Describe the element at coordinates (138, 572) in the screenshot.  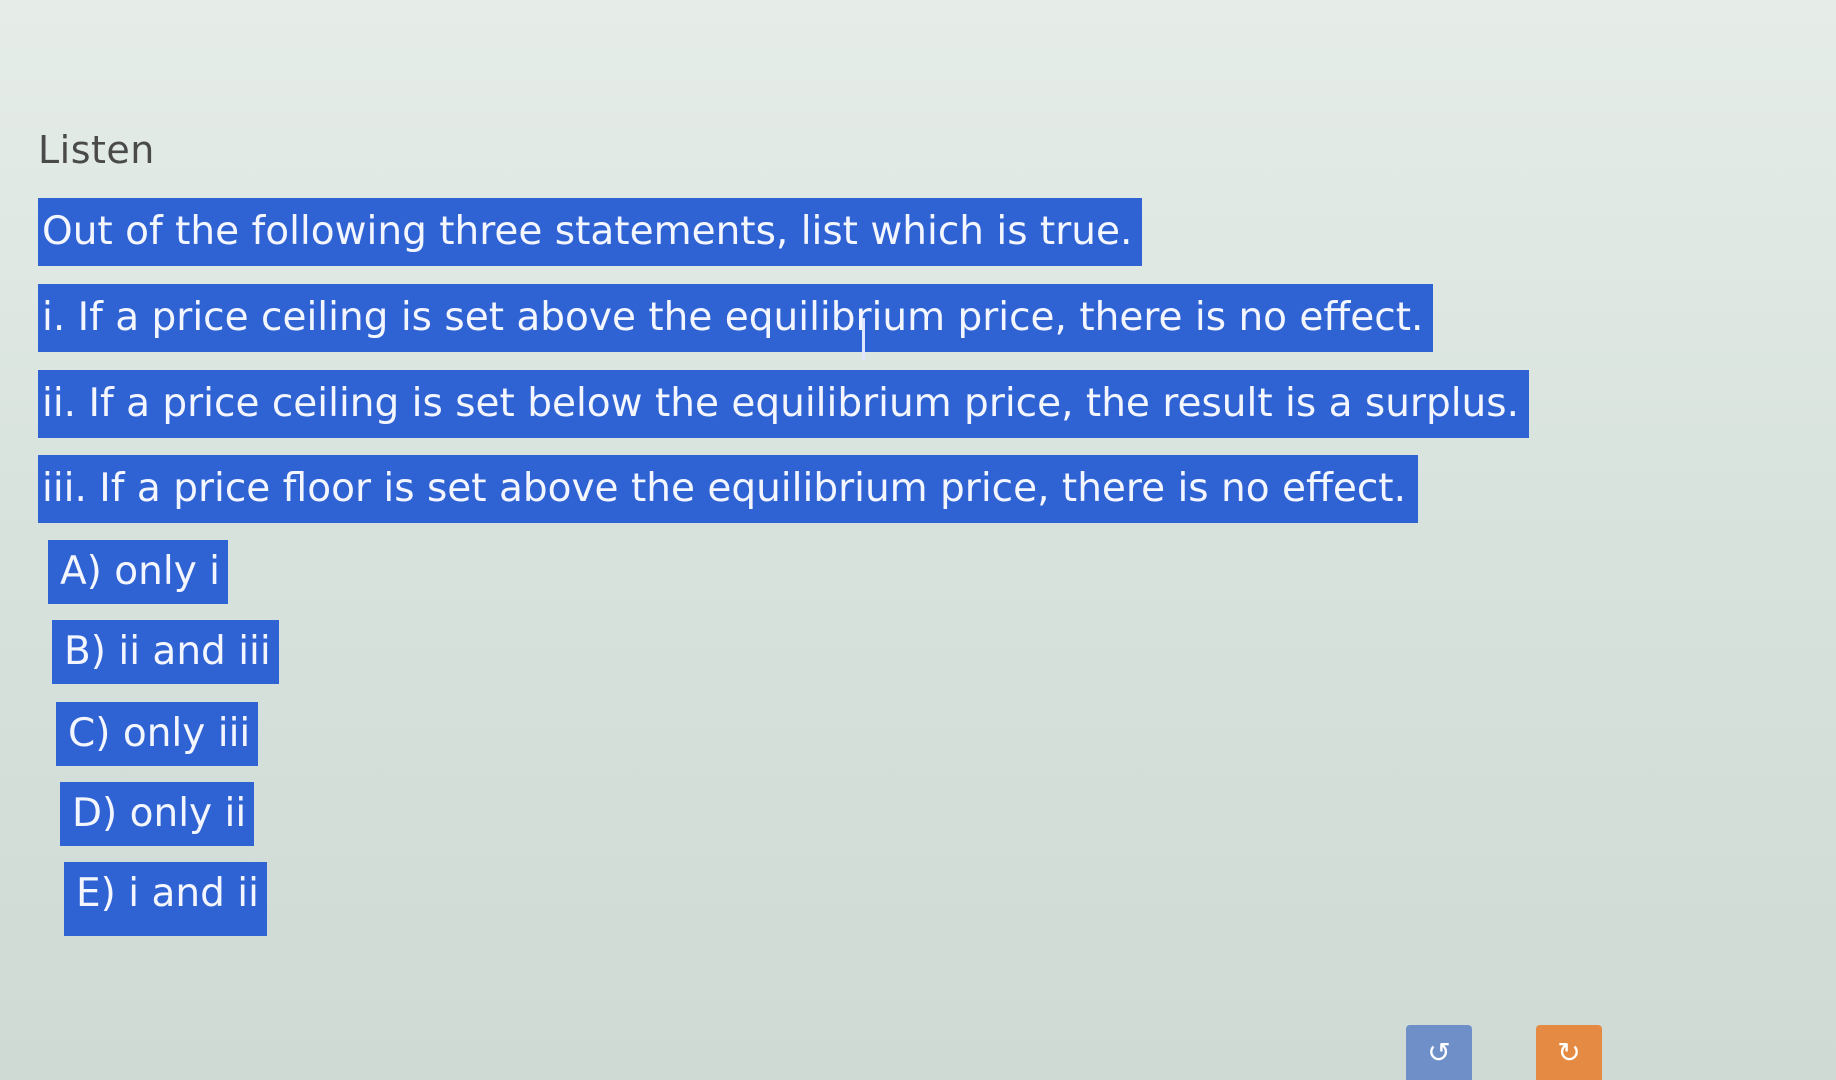
I see `option-a: A) only i` at that location.